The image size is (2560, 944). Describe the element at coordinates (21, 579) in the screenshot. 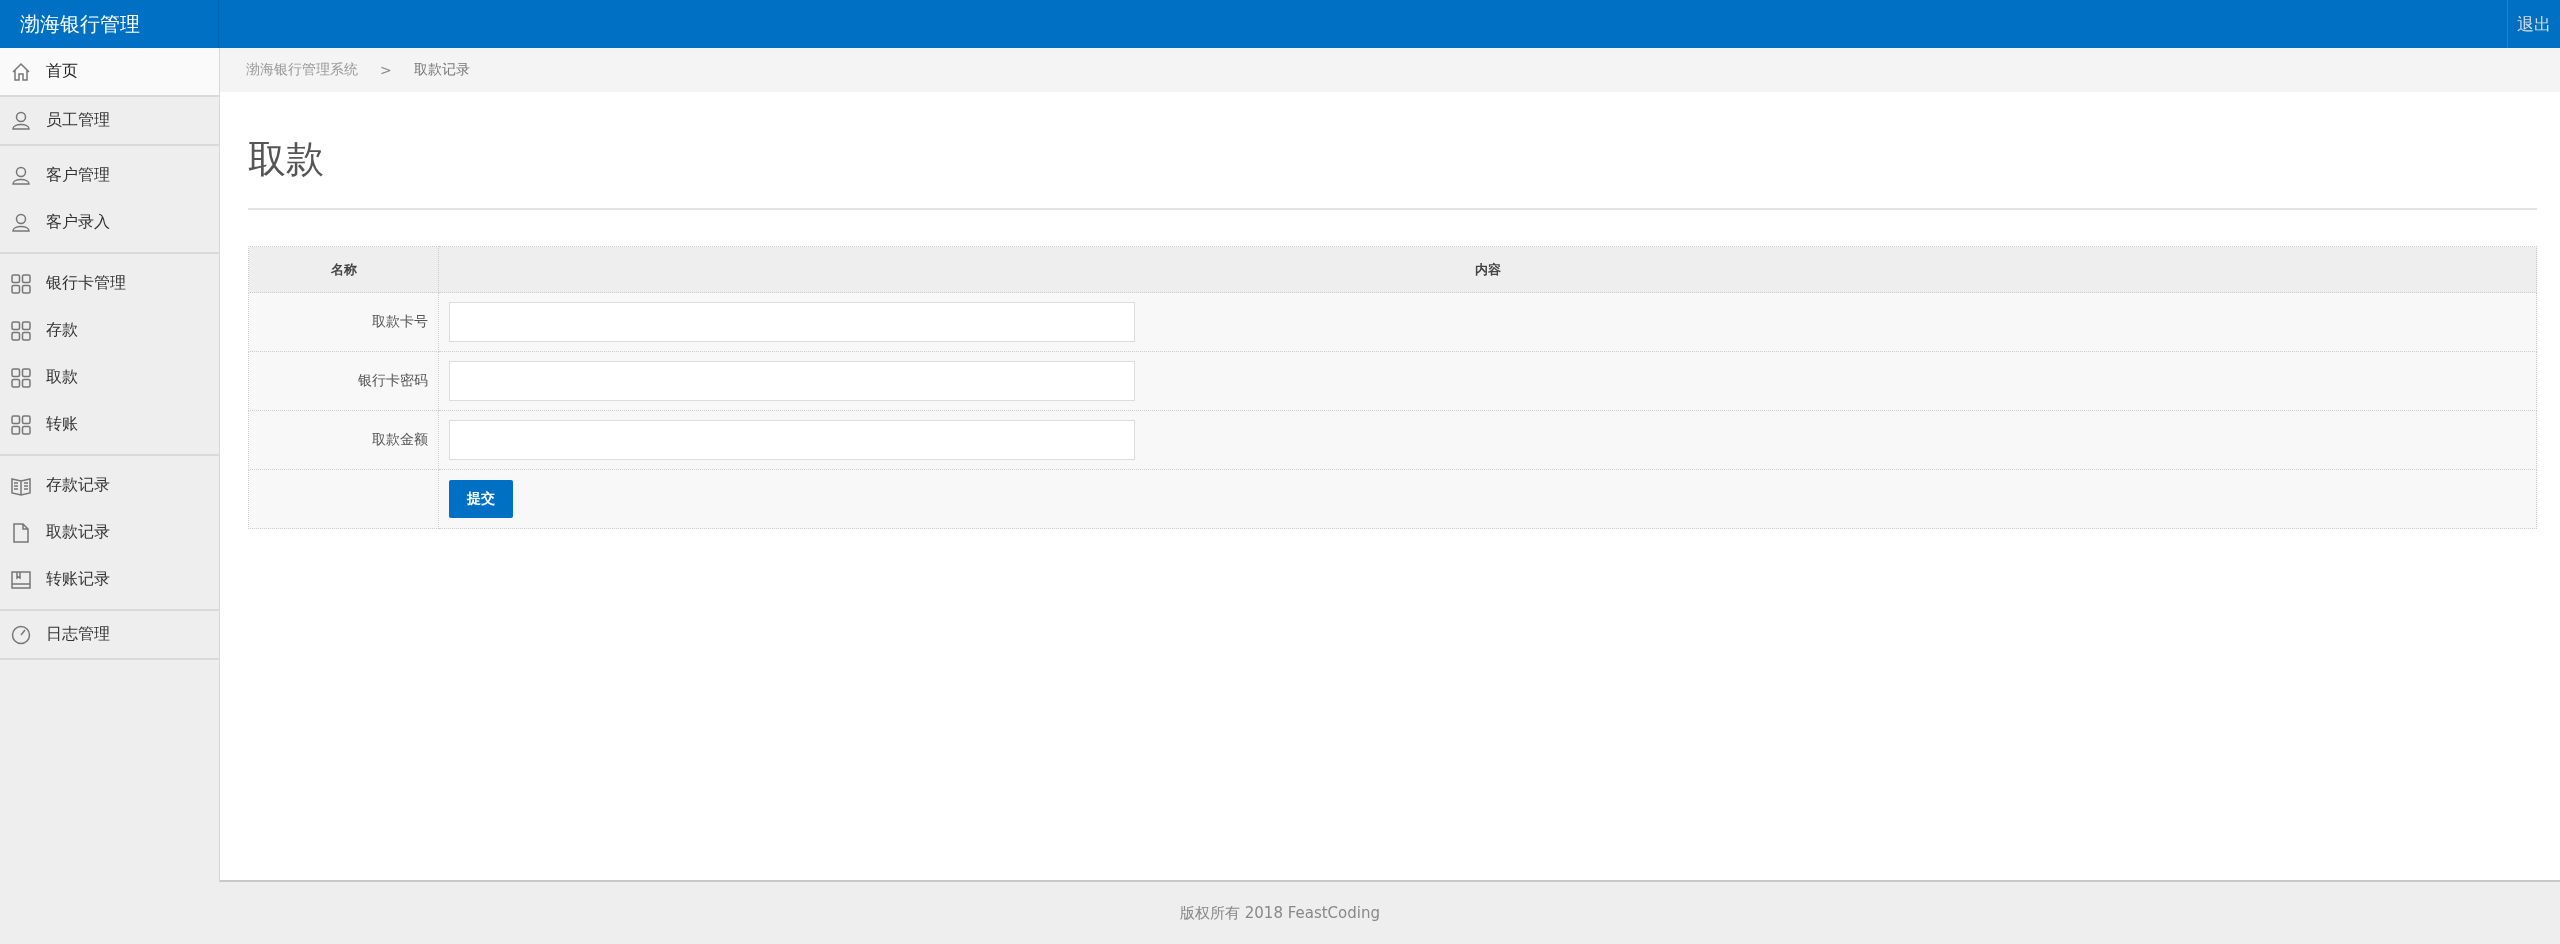

I see `notebook-icon` at that location.